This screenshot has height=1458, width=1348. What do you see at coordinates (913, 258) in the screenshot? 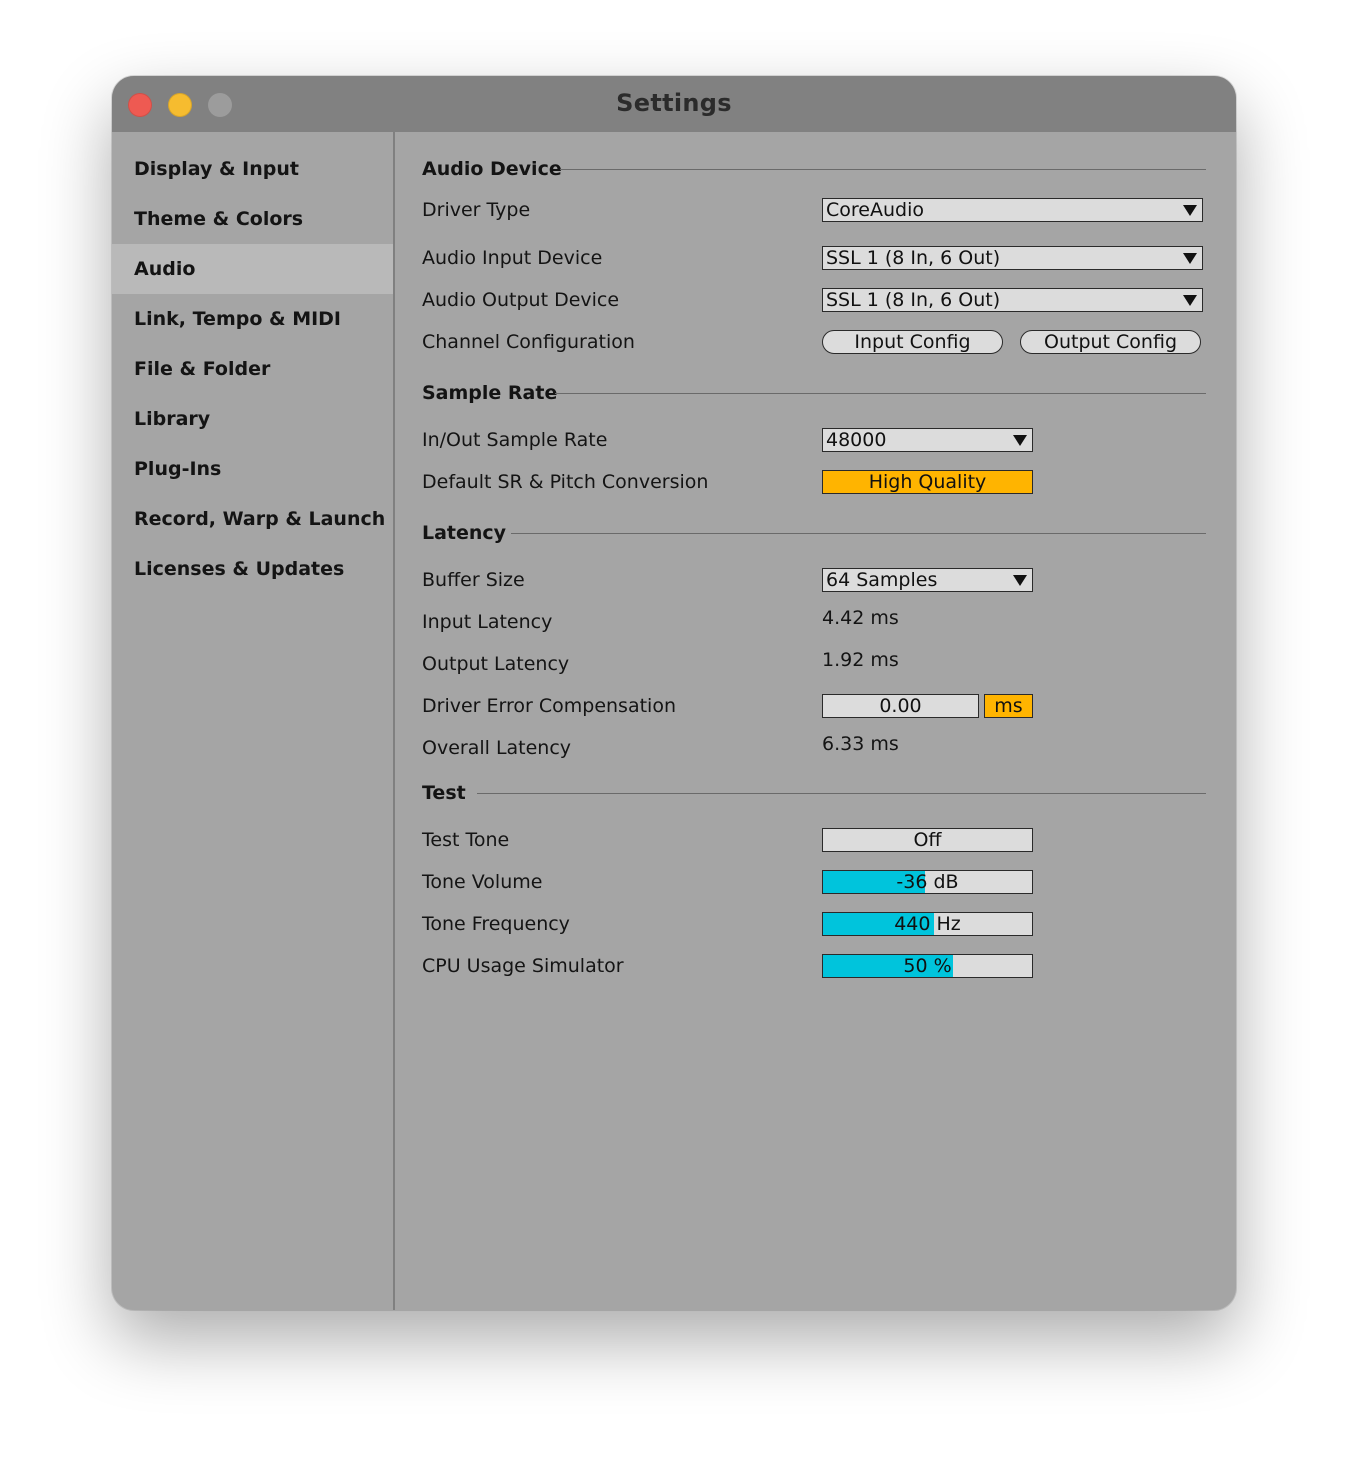
I see `audio-input-device-value: SSL 1 (8 In, 6 Out)` at bounding box center [913, 258].